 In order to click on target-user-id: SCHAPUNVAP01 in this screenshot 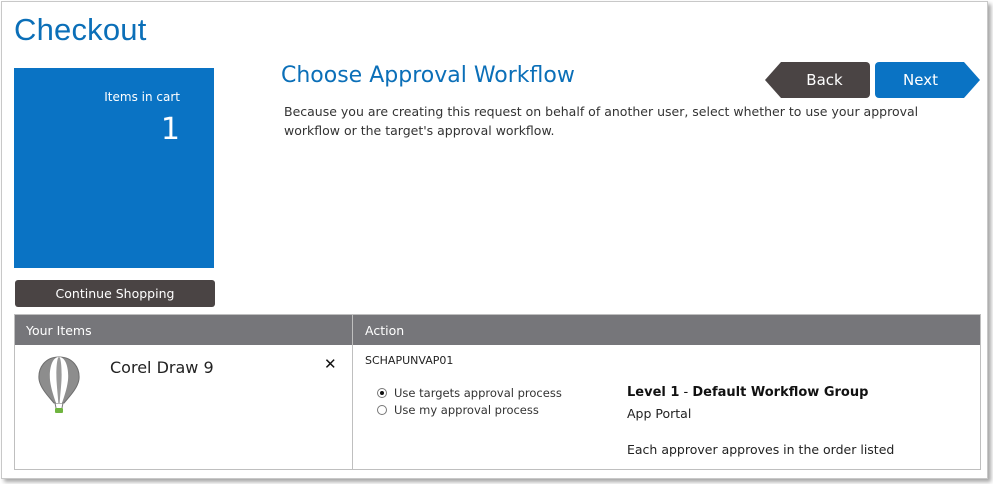, I will do `click(409, 360)`.